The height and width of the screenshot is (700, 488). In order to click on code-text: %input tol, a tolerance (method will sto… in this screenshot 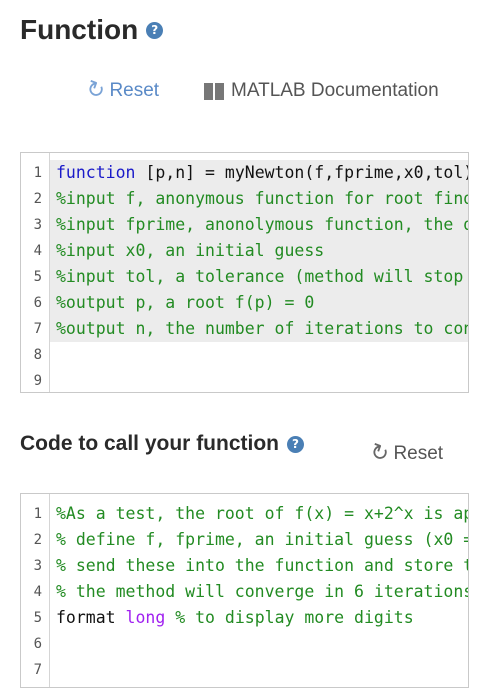, I will do `click(259, 277)`.